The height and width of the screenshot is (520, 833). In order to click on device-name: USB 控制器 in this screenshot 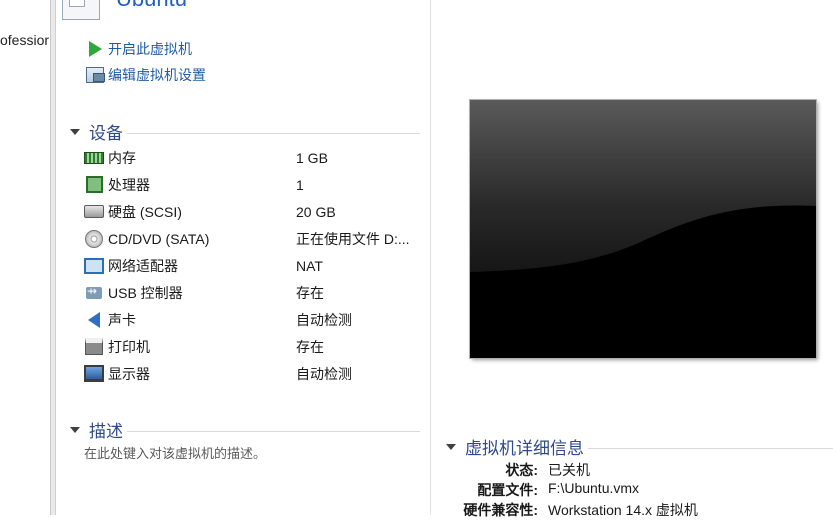, I will do `click(145, 292)`.